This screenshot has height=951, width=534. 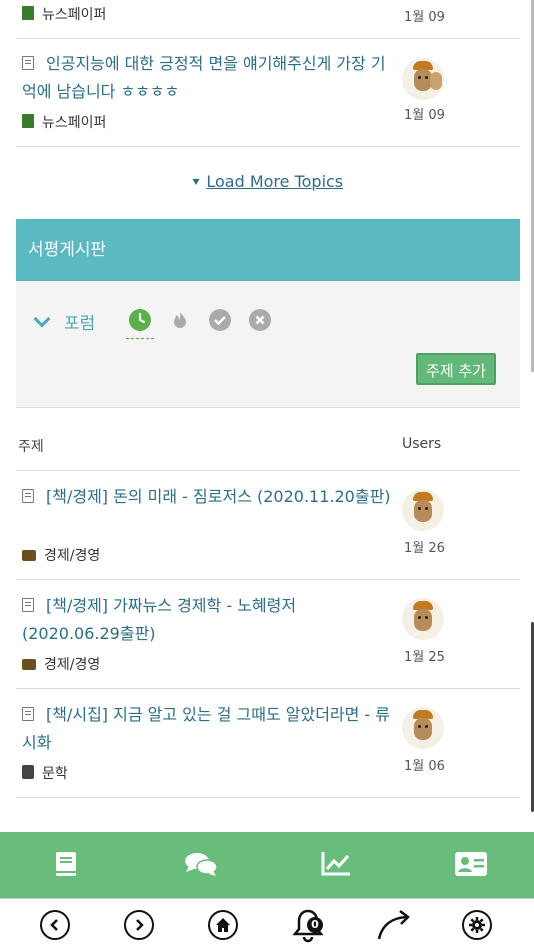 I want to click on topic-title: [책/경제] 돈의 미래 - 짐로저스 (2020.11.20출판), so click(x=212, y=497).